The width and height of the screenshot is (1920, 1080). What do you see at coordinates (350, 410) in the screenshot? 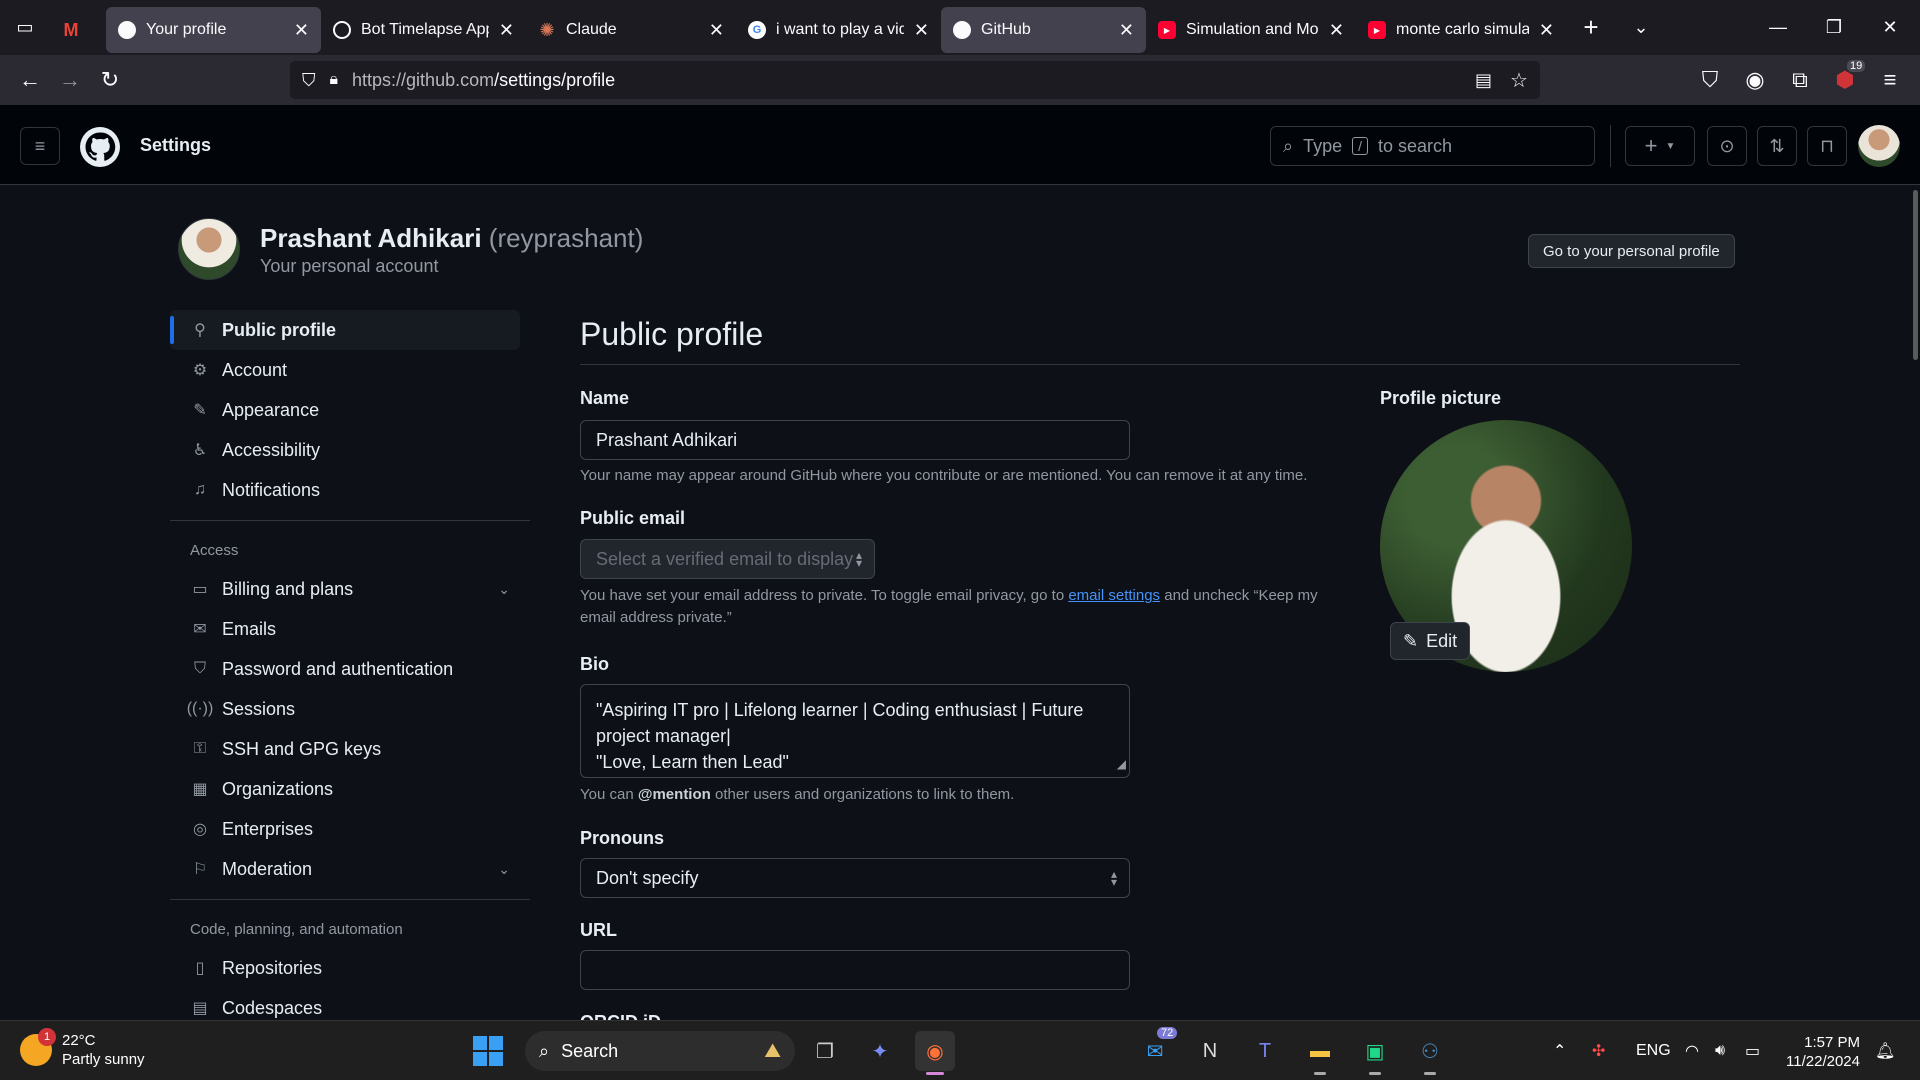
I see `sidebar-item-appearance: ✎ Appearance` at bounding box center [350, 410].